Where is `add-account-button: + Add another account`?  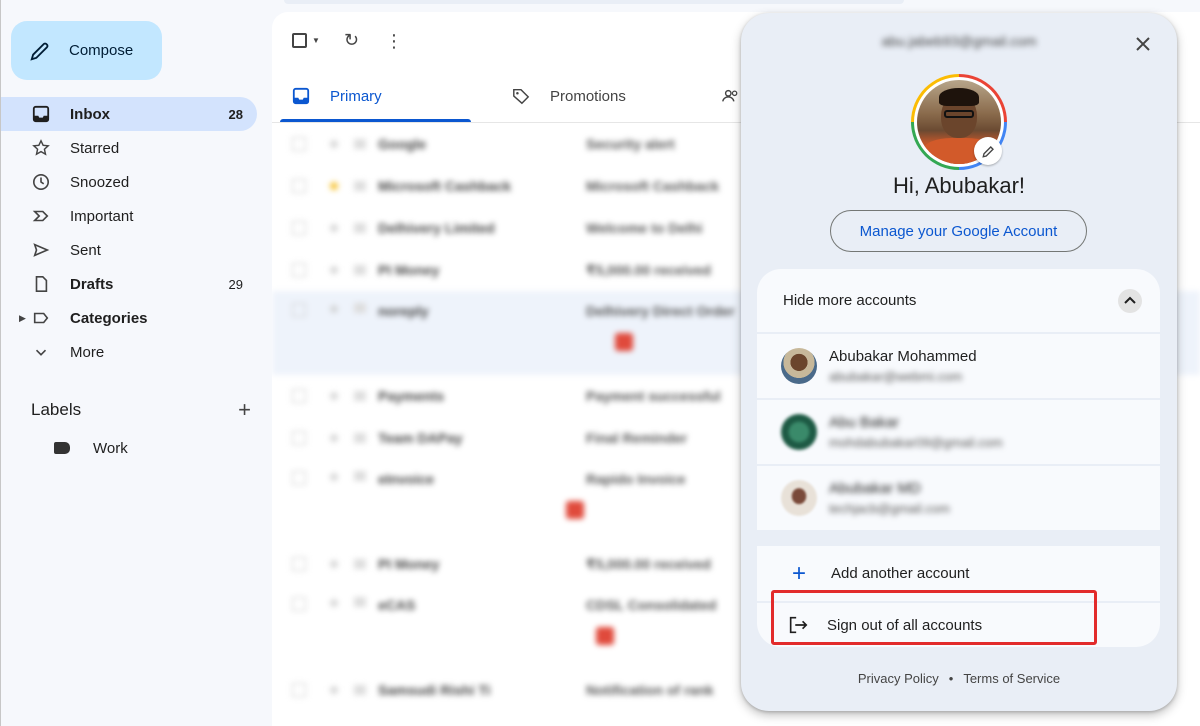
add-account-button: + Add another account is located at coordinates (958, 573).